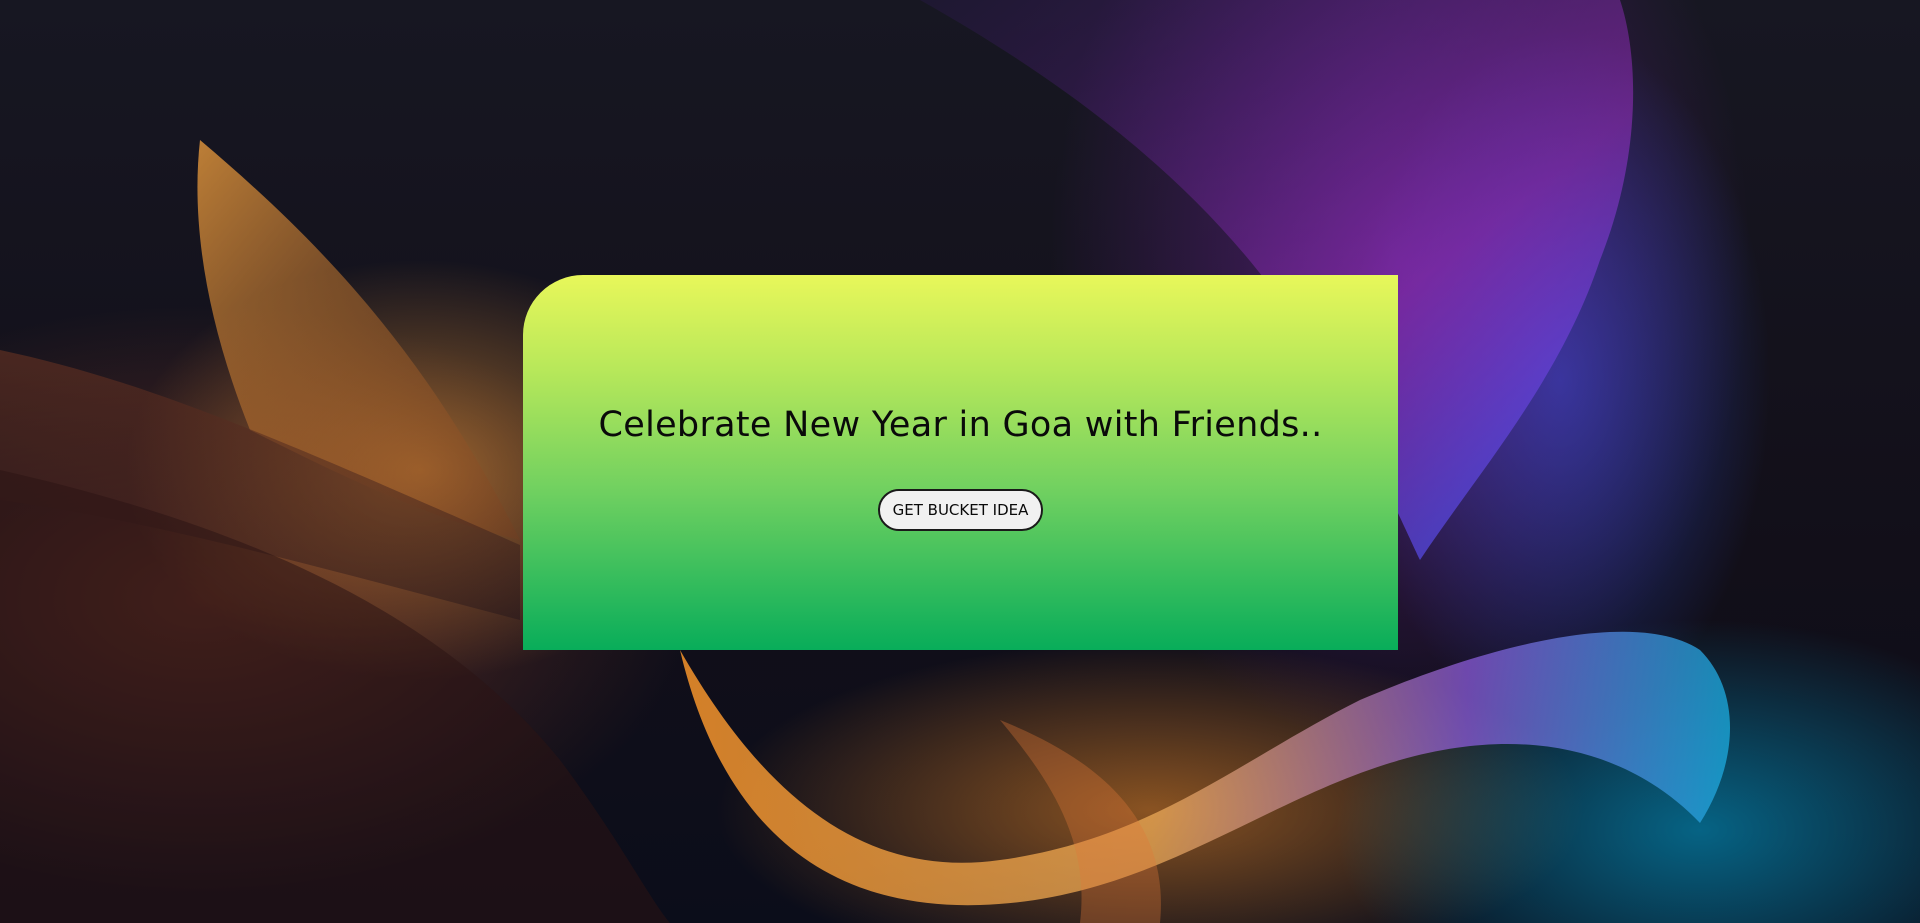 This screenshot has height=923, width=1920. I want to click on get-bucket-idea-button: GET BUCKET IDEA, so click(960, 510).